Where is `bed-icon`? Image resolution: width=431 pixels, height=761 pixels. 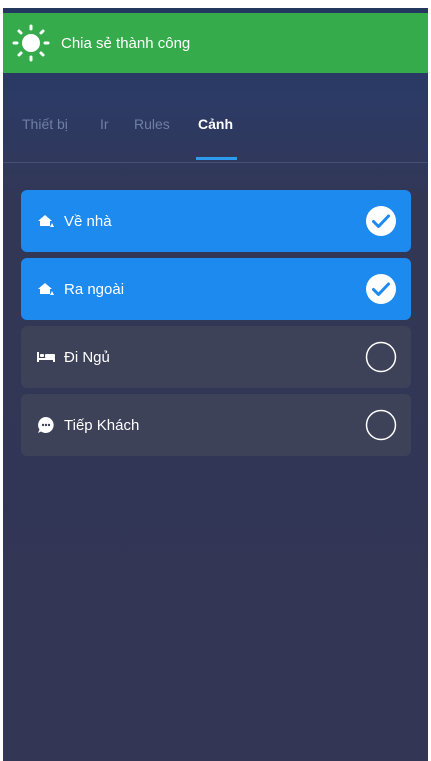 bed-icon is located at coordinates (46, 357).